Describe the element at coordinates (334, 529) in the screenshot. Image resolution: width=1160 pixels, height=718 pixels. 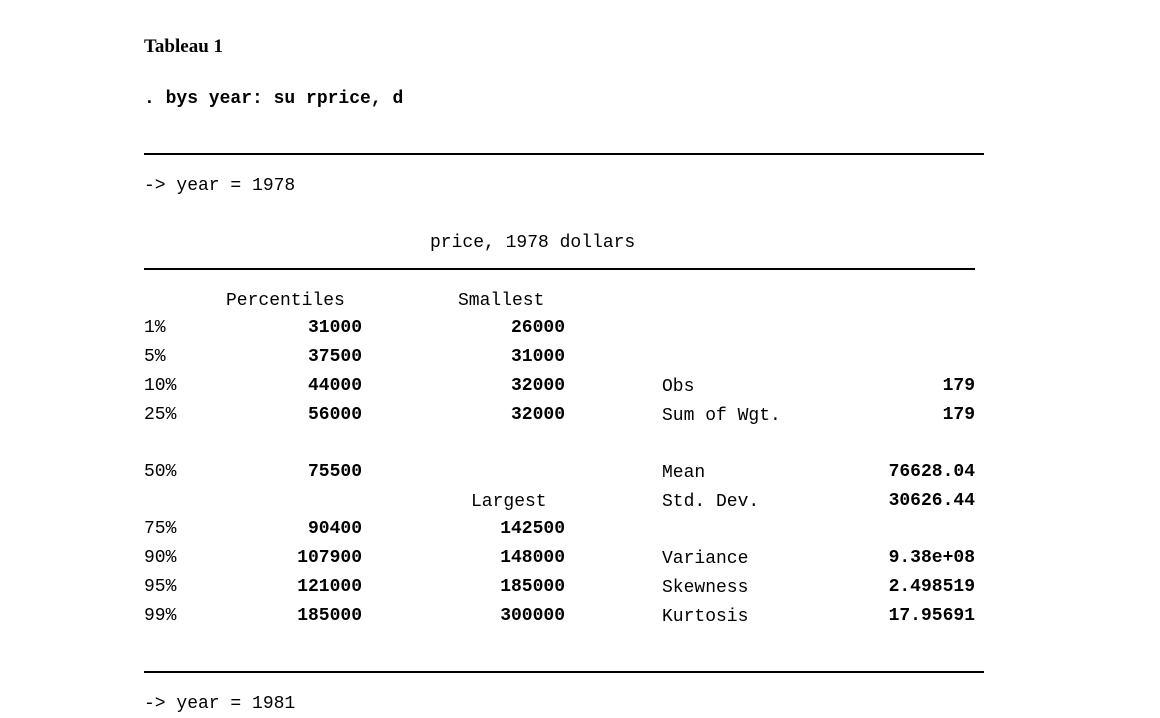
I see `pct-value: 90400` at that location.